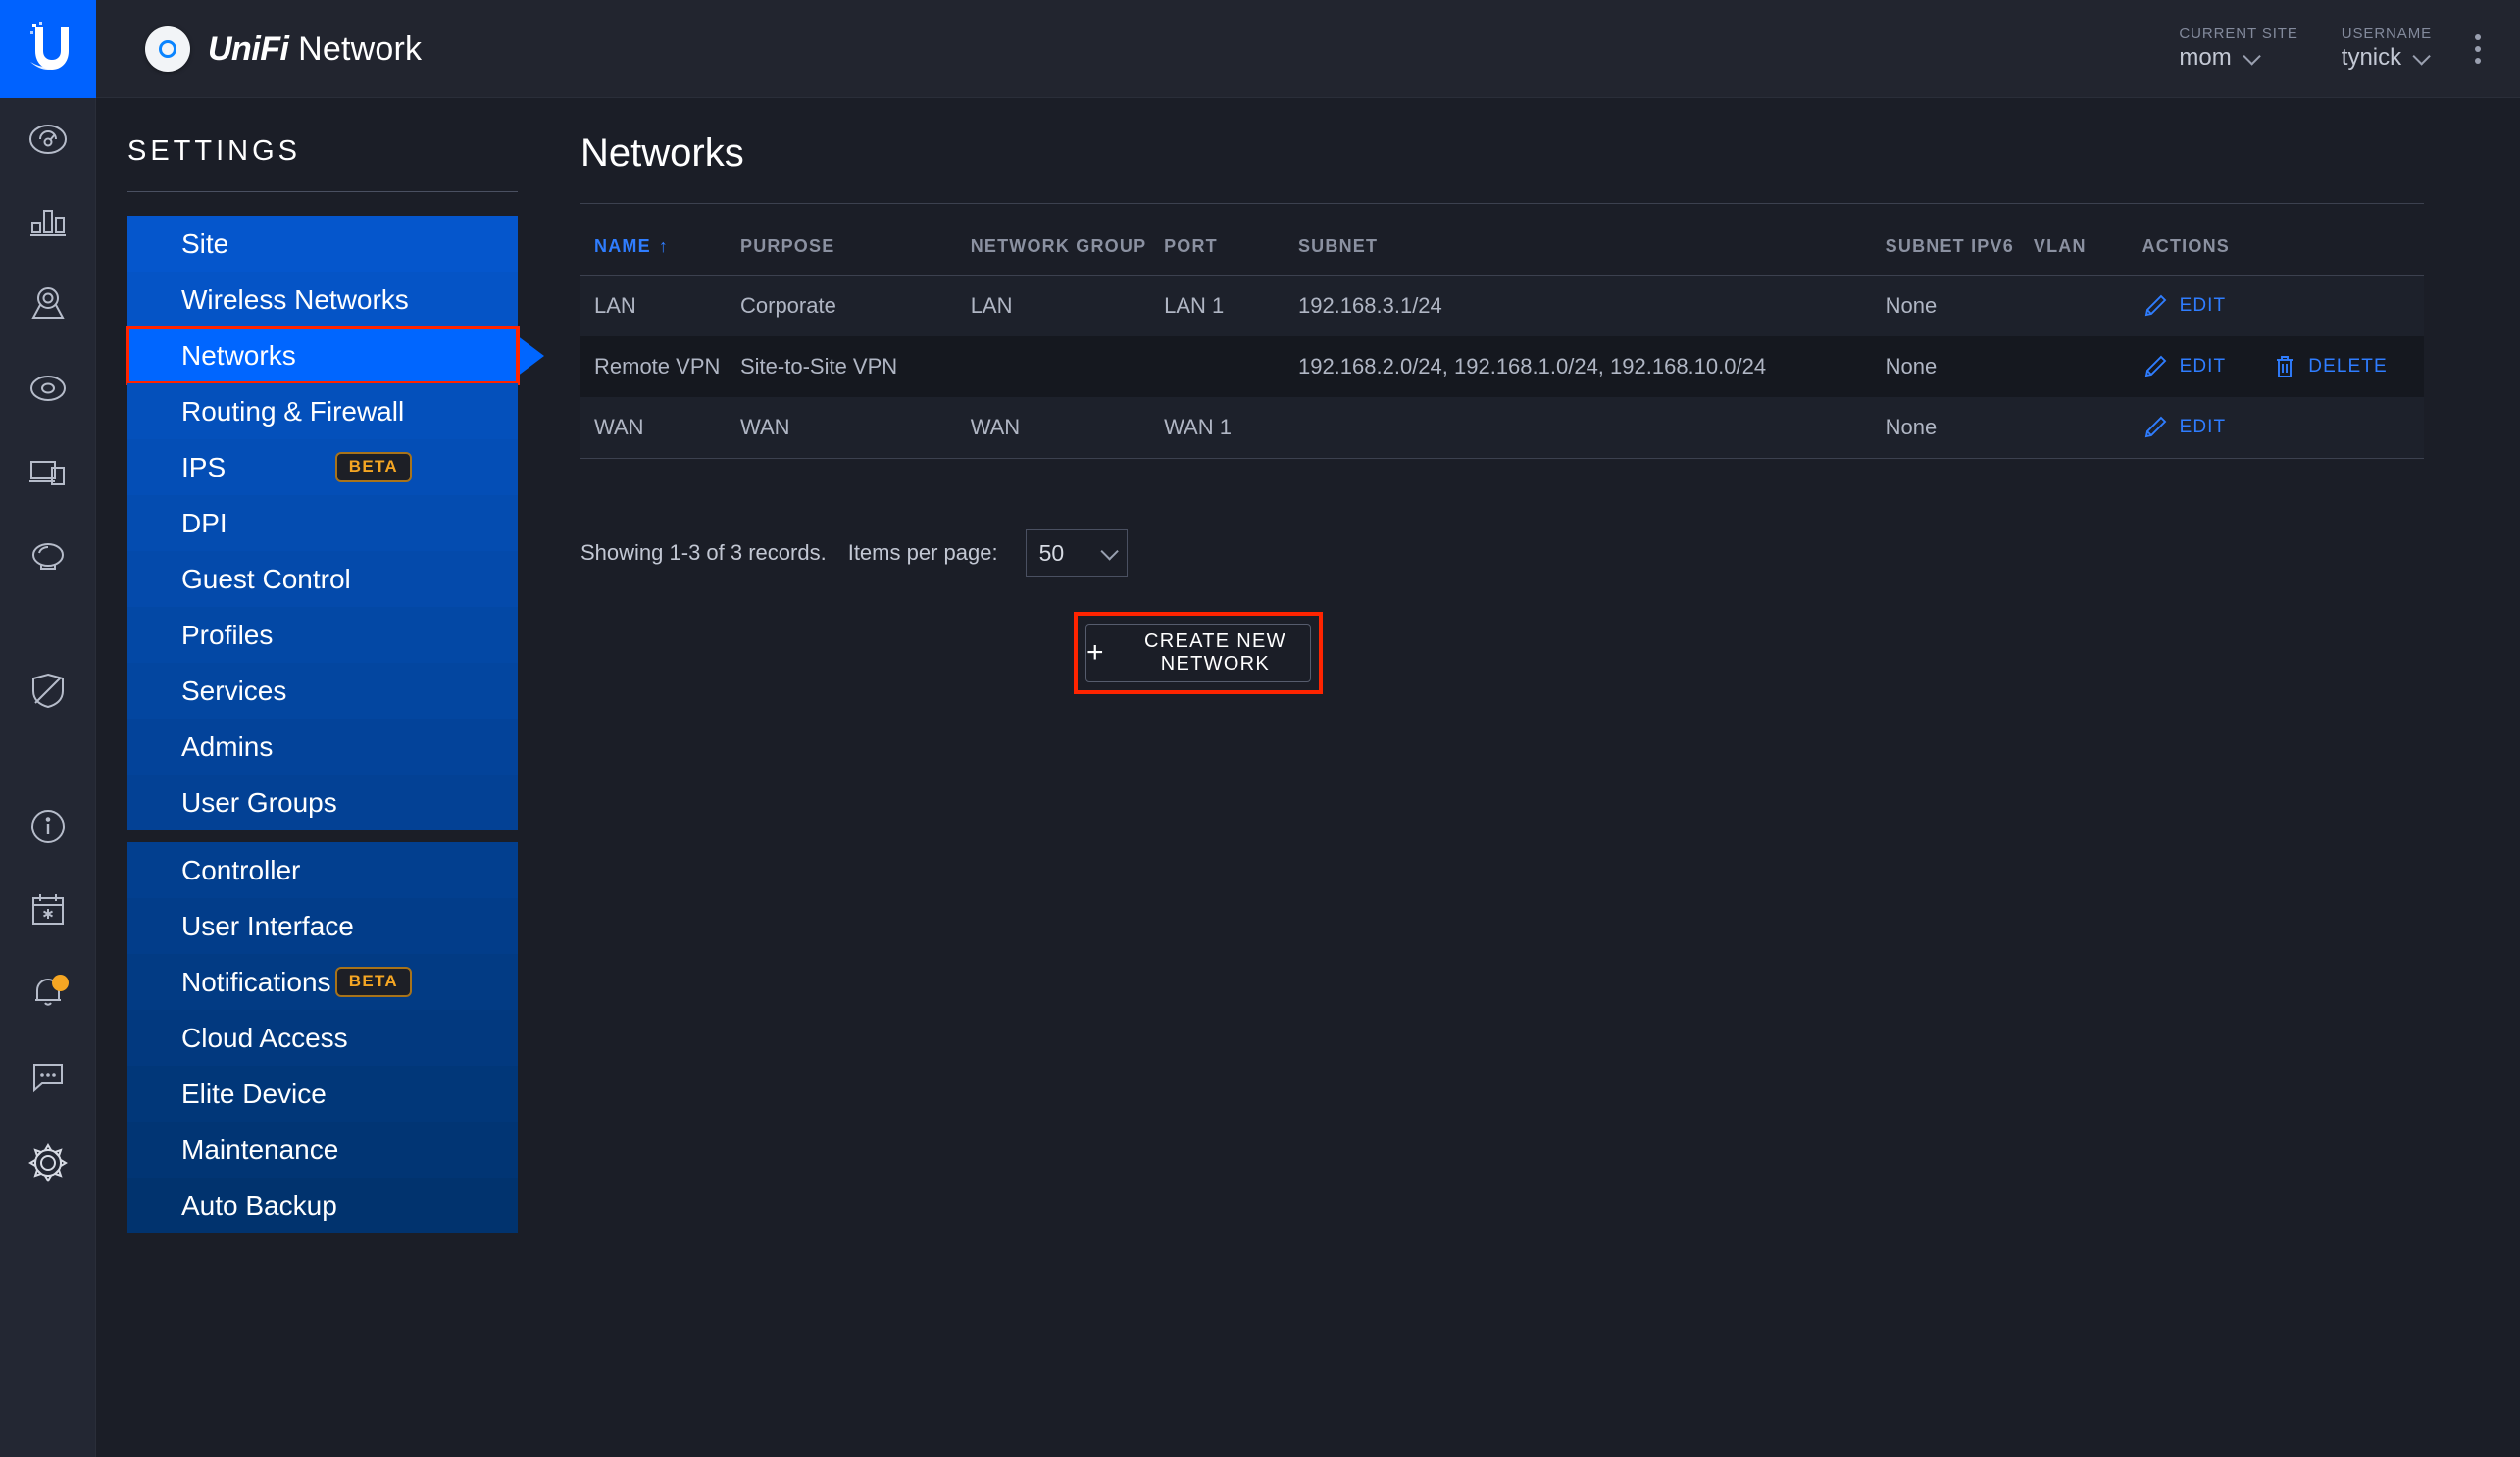  Describe the element at coordinates (48, 826) in the screenshot. I see `info-circle-icon` at that location.